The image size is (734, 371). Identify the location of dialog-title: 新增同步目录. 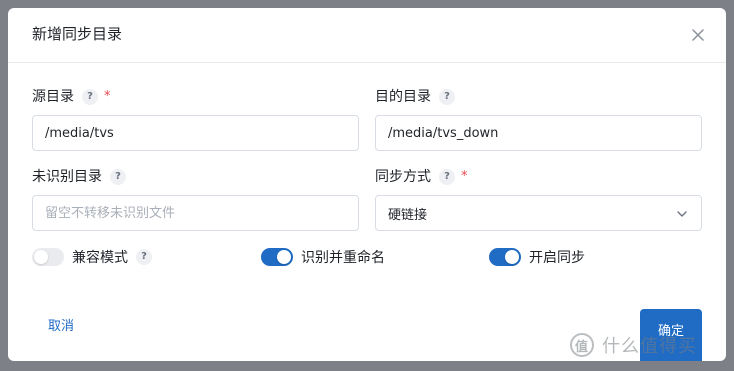
(77, 34).